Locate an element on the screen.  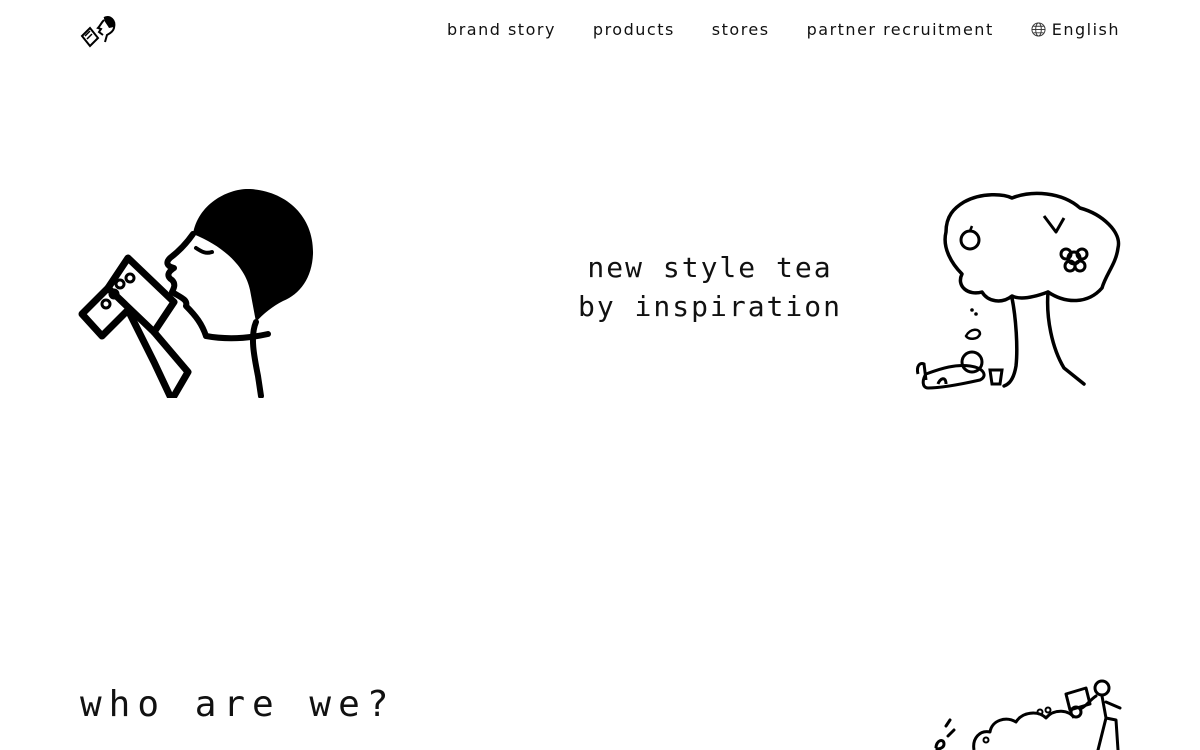
nav-brand-story: brand story is located at coordinates (501, 29).